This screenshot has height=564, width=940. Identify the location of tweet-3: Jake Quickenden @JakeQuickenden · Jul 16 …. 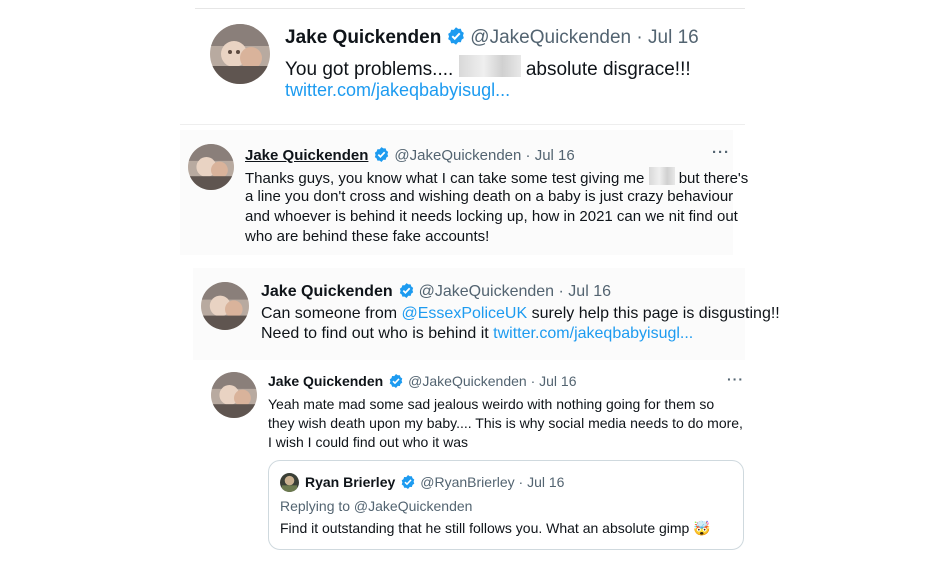
(486, 314).